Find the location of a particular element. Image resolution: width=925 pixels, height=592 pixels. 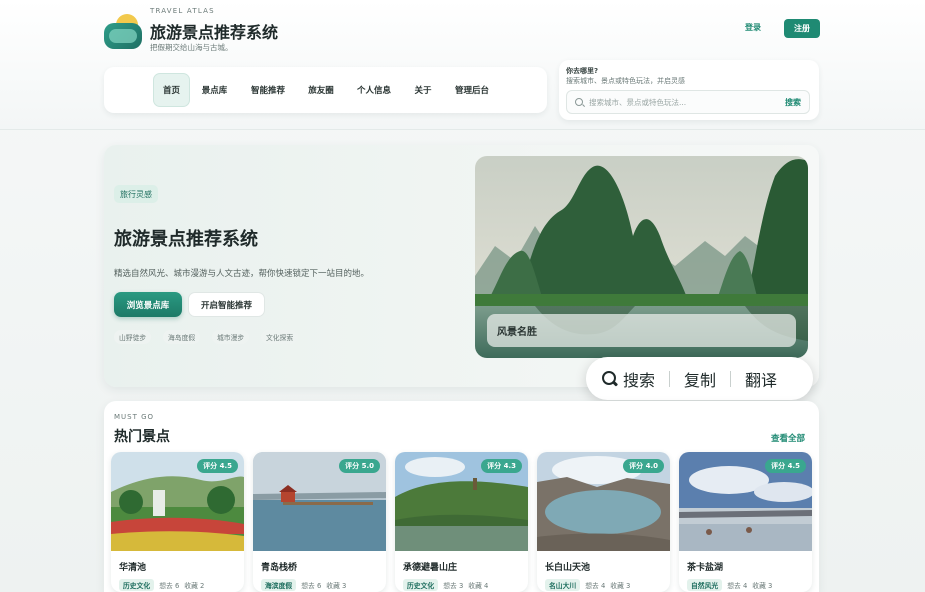

hero-image-caption: 风景名胜 is located at coordinates (641, 330).